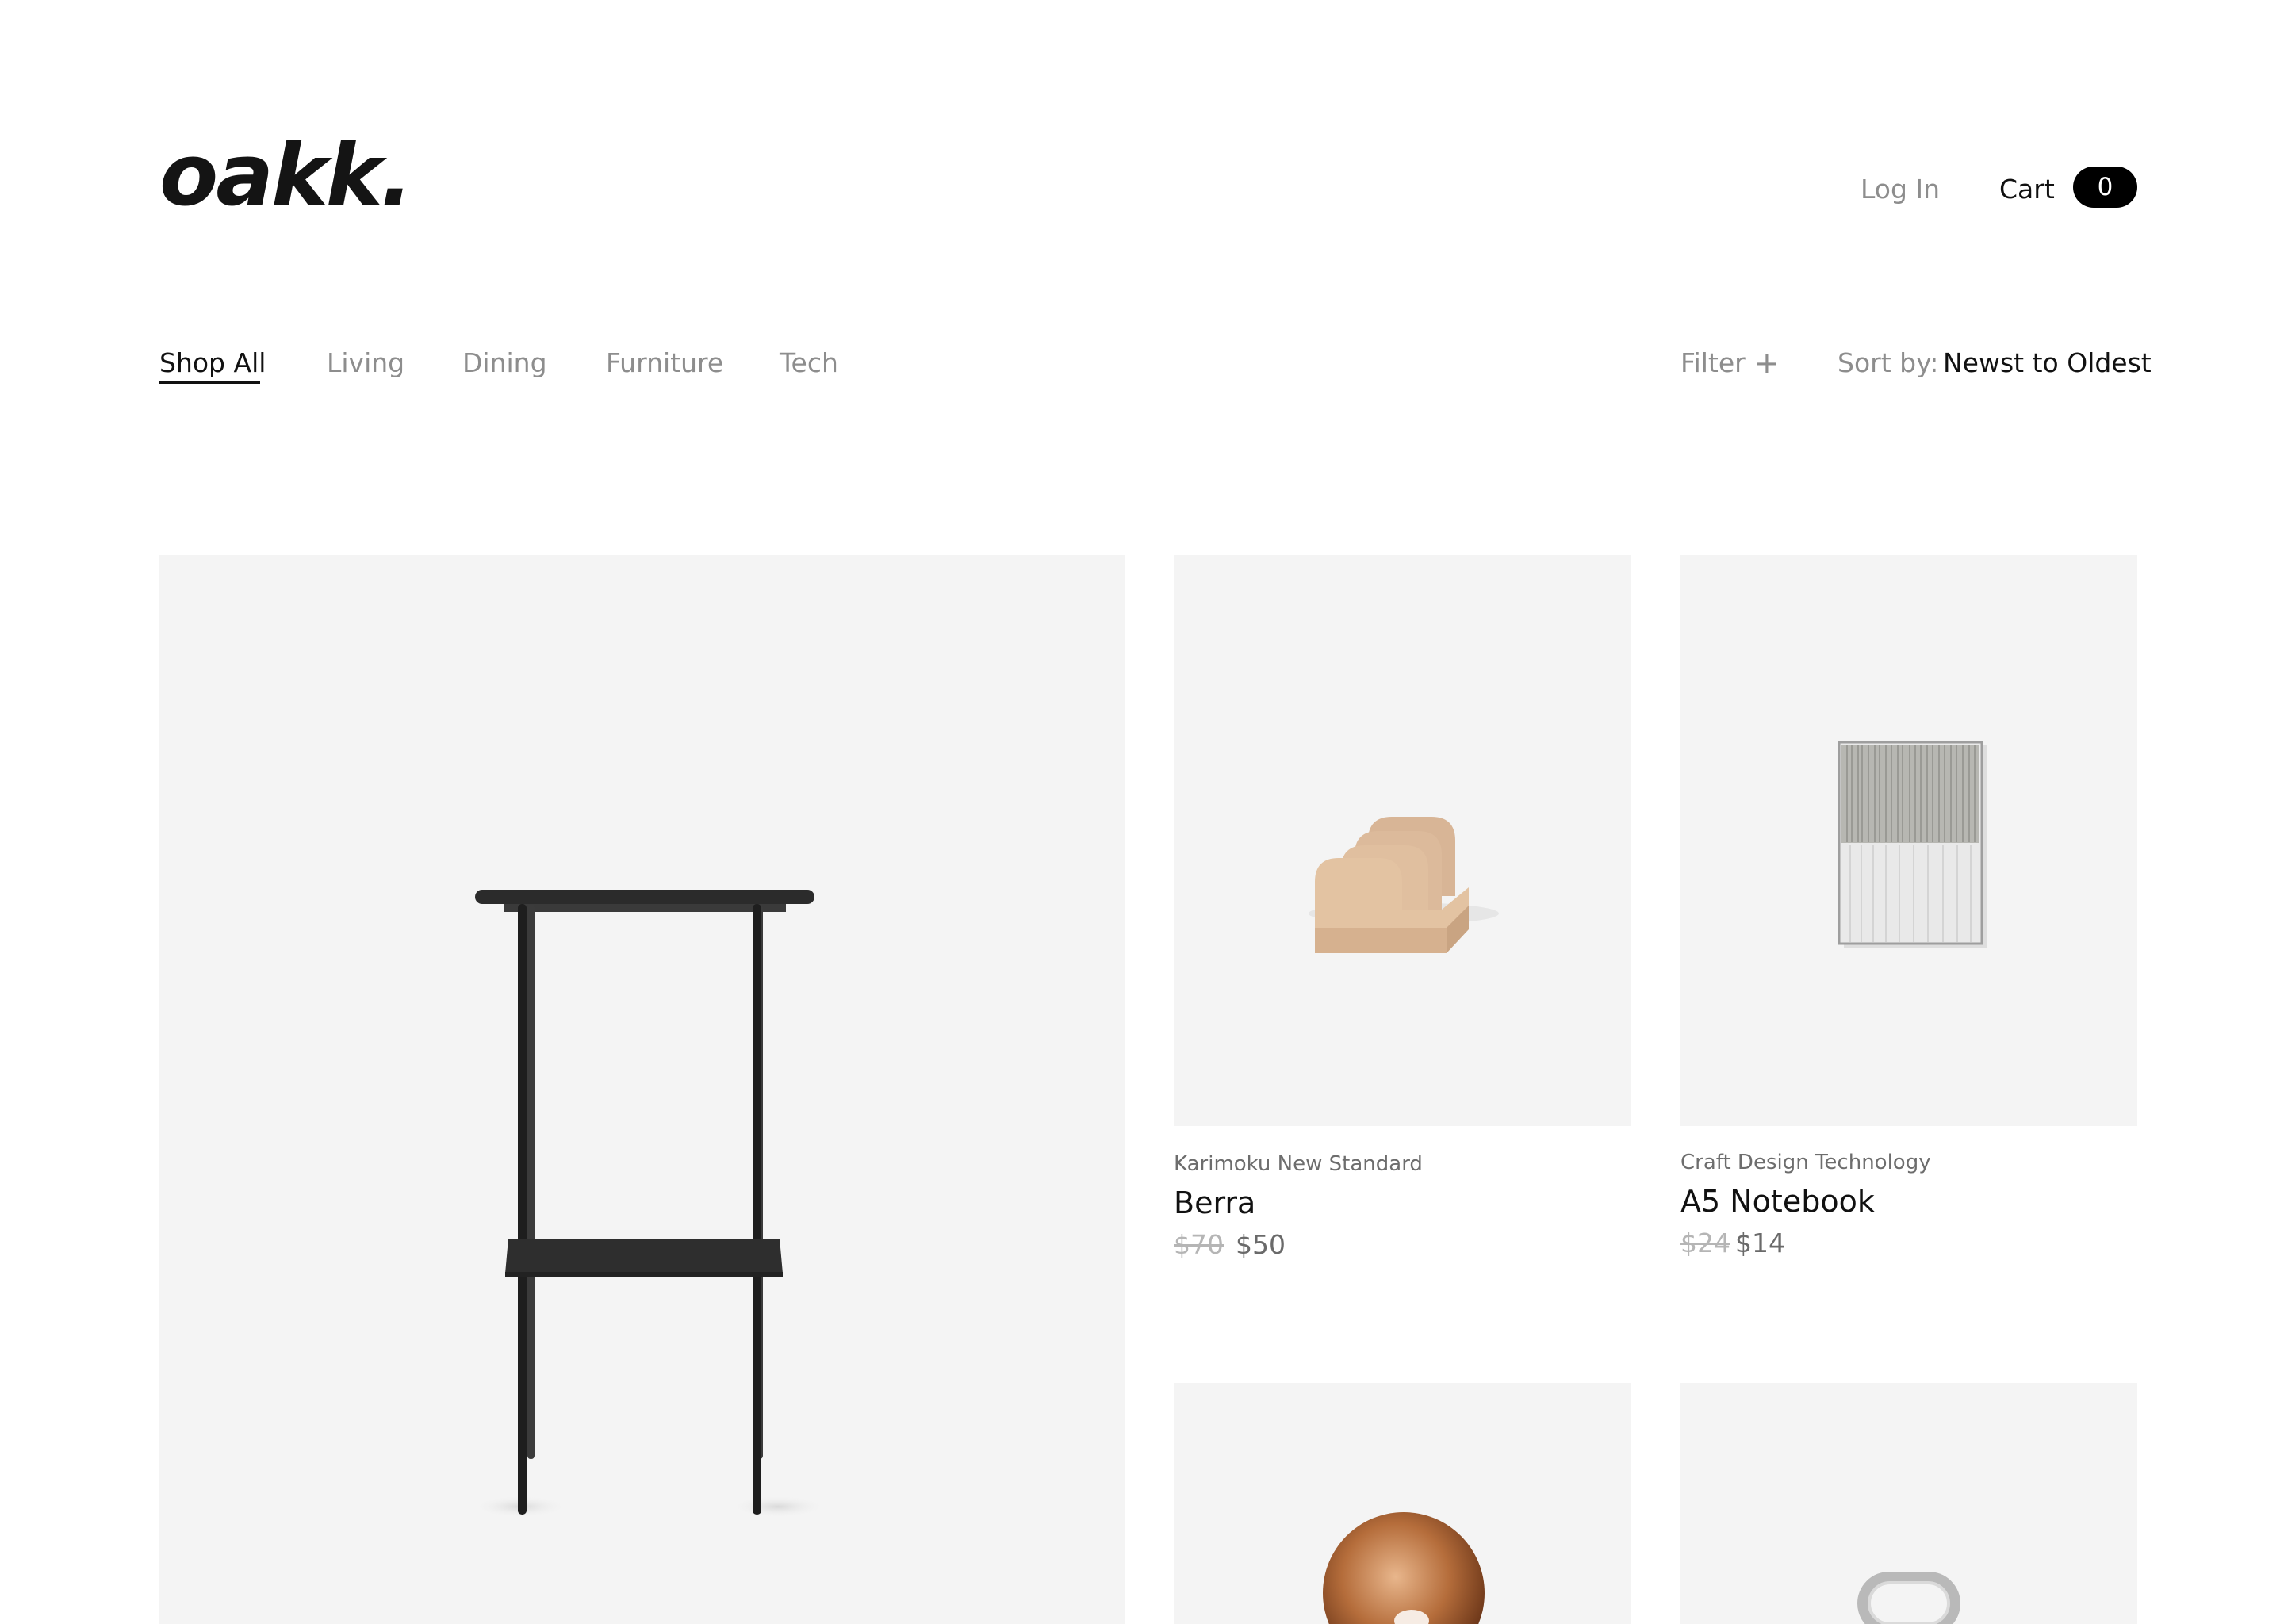 The height and width of the screenshot is (1624, 2284). I want to click on product-card-copper-object, so click(1402, 1503).